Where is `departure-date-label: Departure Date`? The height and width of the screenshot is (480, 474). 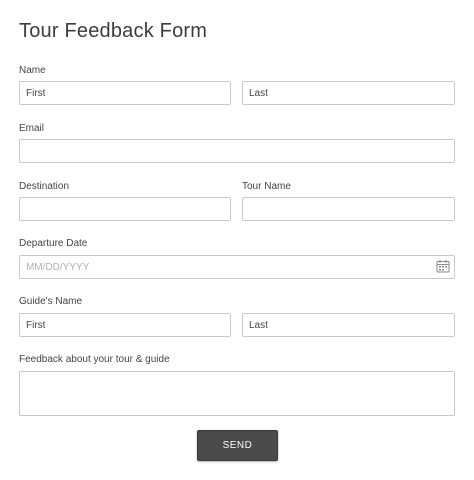 departure-date-label: Departure Date is located at coordinates (53, 243).